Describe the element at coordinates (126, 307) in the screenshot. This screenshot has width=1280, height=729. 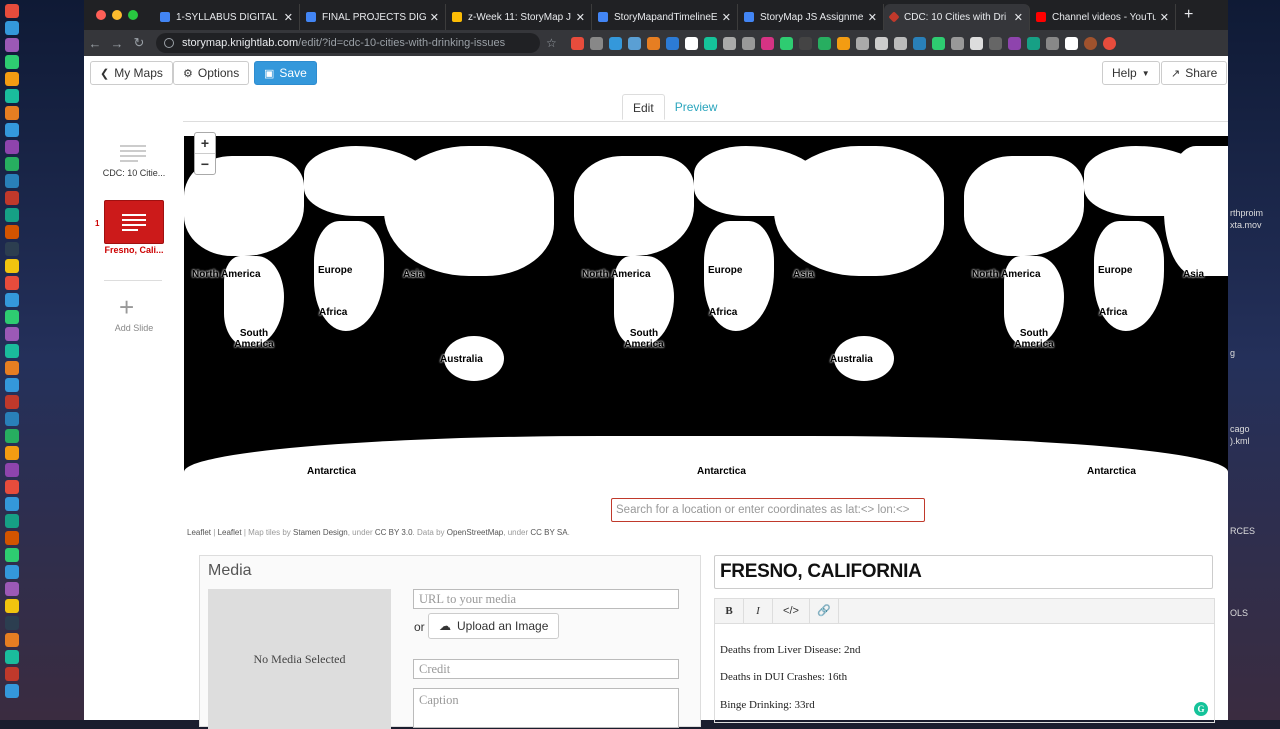
I see `plus-icon: +` at that location.